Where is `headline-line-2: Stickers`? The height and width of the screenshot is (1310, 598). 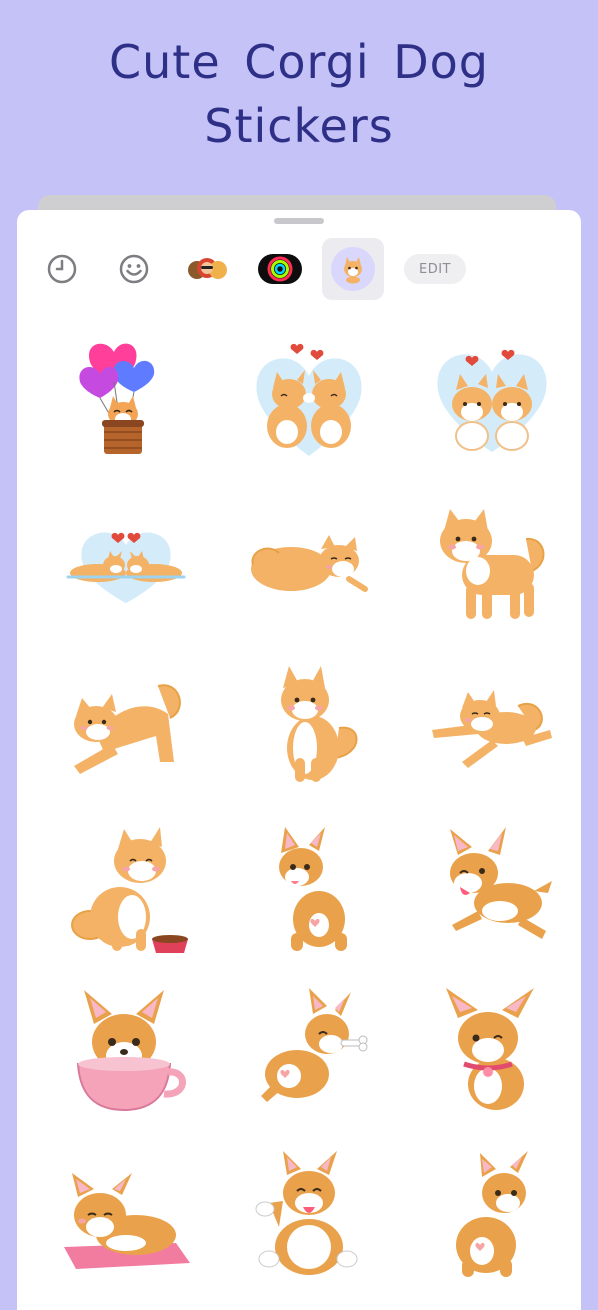
headline-line-2: Stickers is located at coordinates (299, 126).